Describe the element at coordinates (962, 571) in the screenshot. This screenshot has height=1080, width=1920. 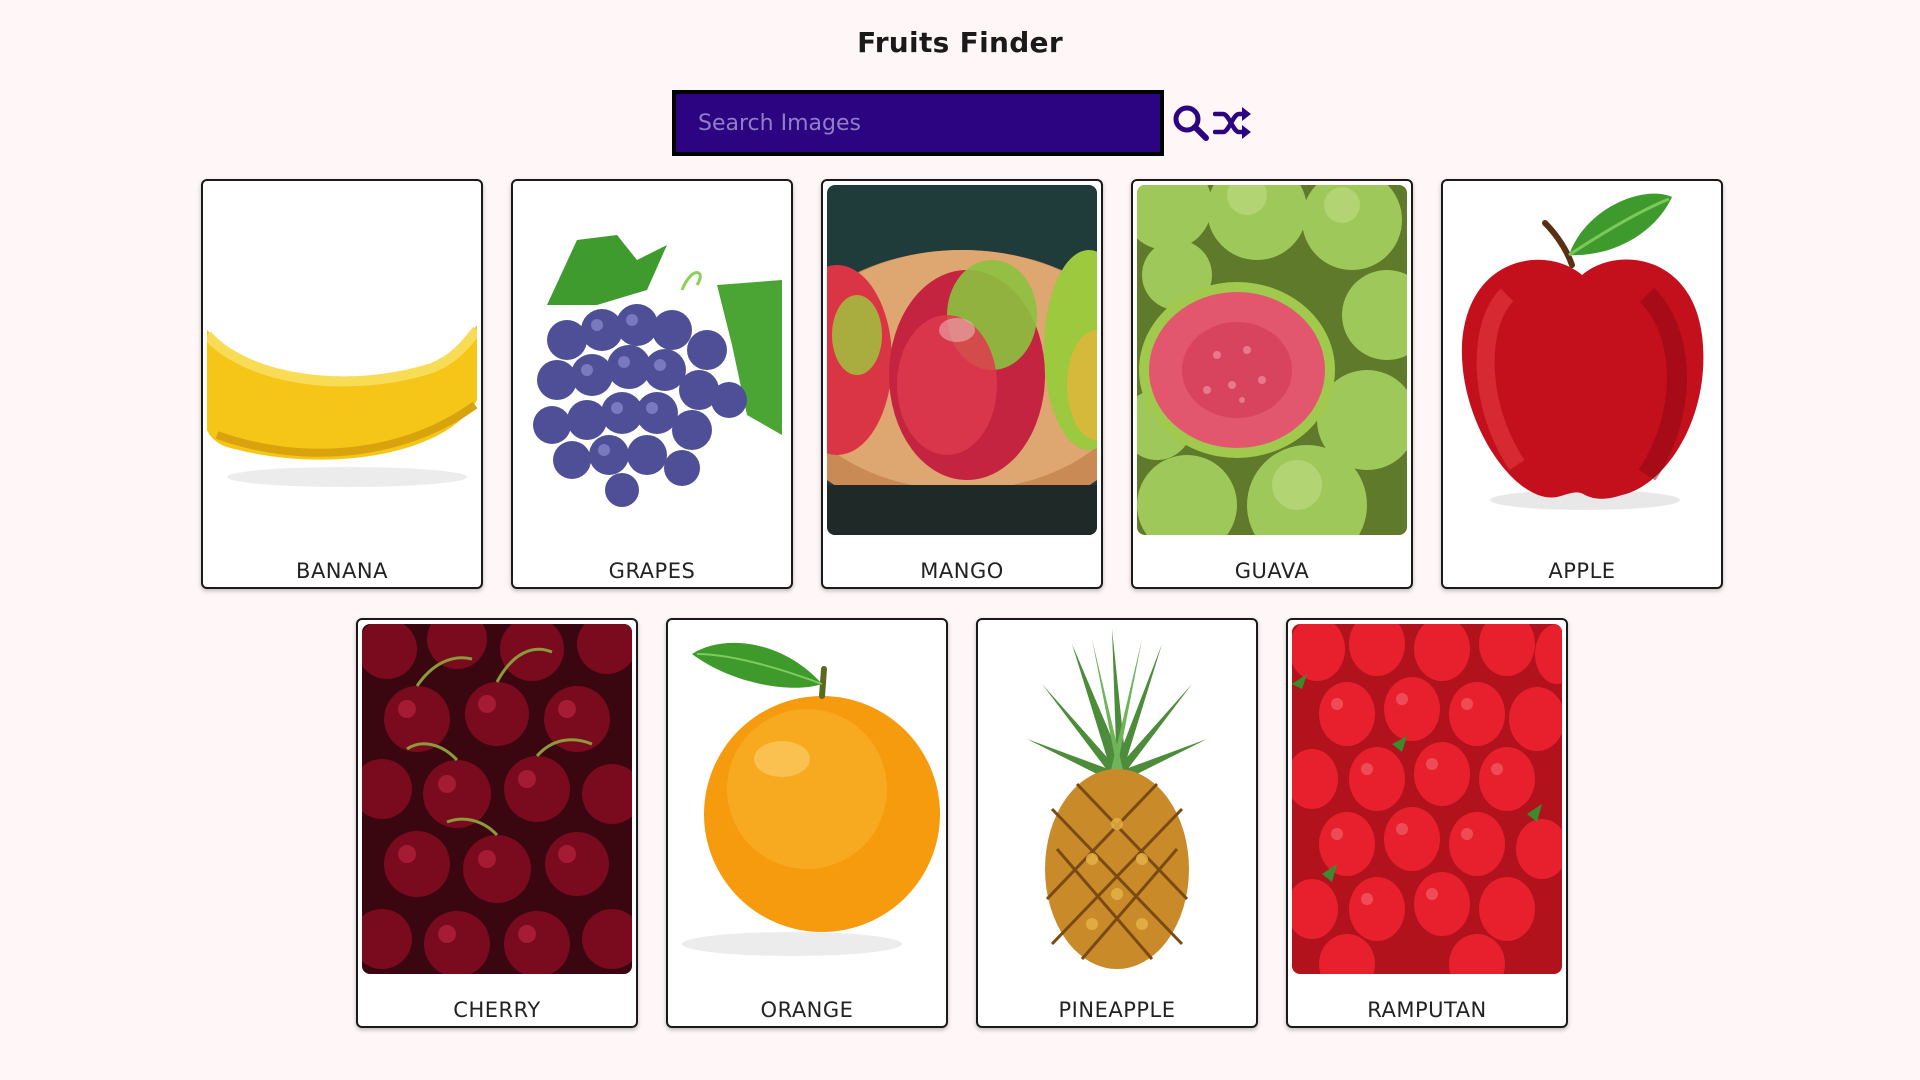
I see `card-label: MANGO` at that location.